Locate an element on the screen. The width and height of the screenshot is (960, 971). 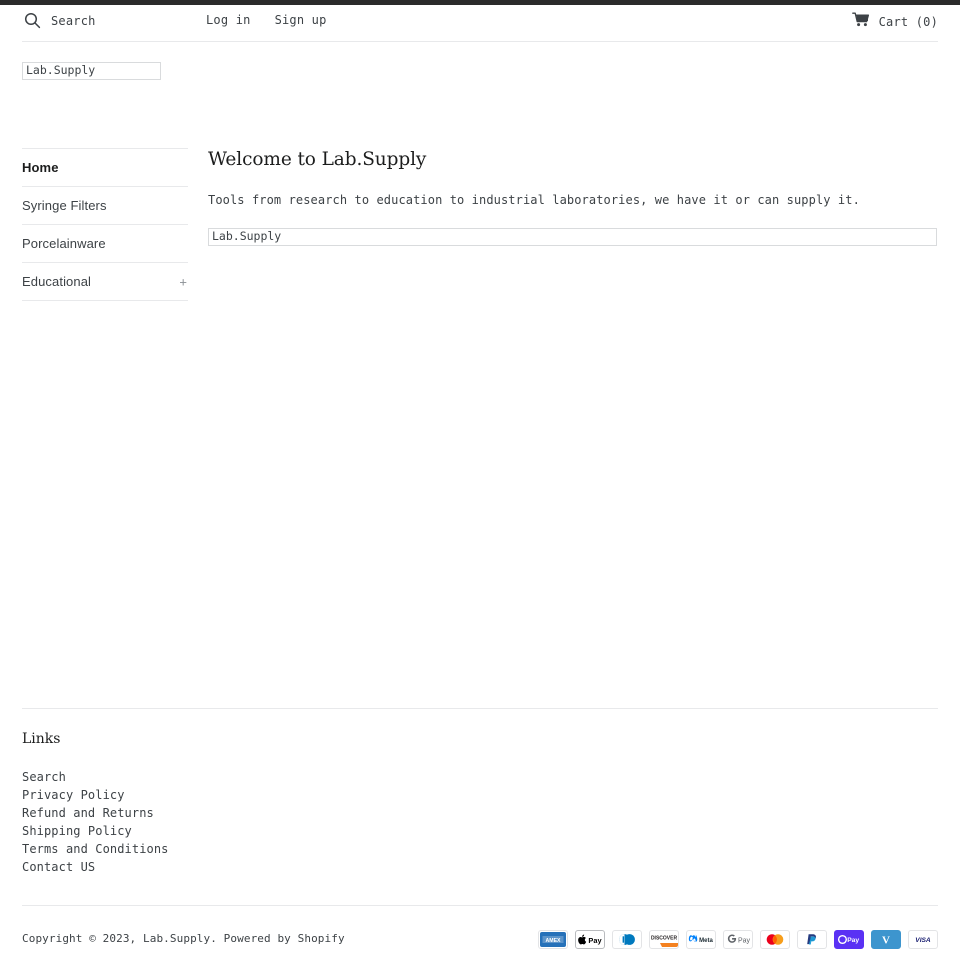
diners-club-icon is located at coordinates (627, 939).